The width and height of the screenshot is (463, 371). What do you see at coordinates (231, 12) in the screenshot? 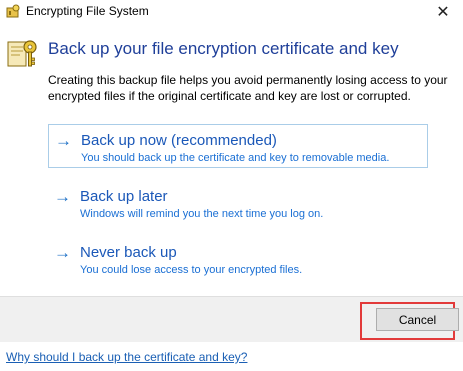
I see `title-bar: Encrypting File System ✕` at bounding box center [231, 12].